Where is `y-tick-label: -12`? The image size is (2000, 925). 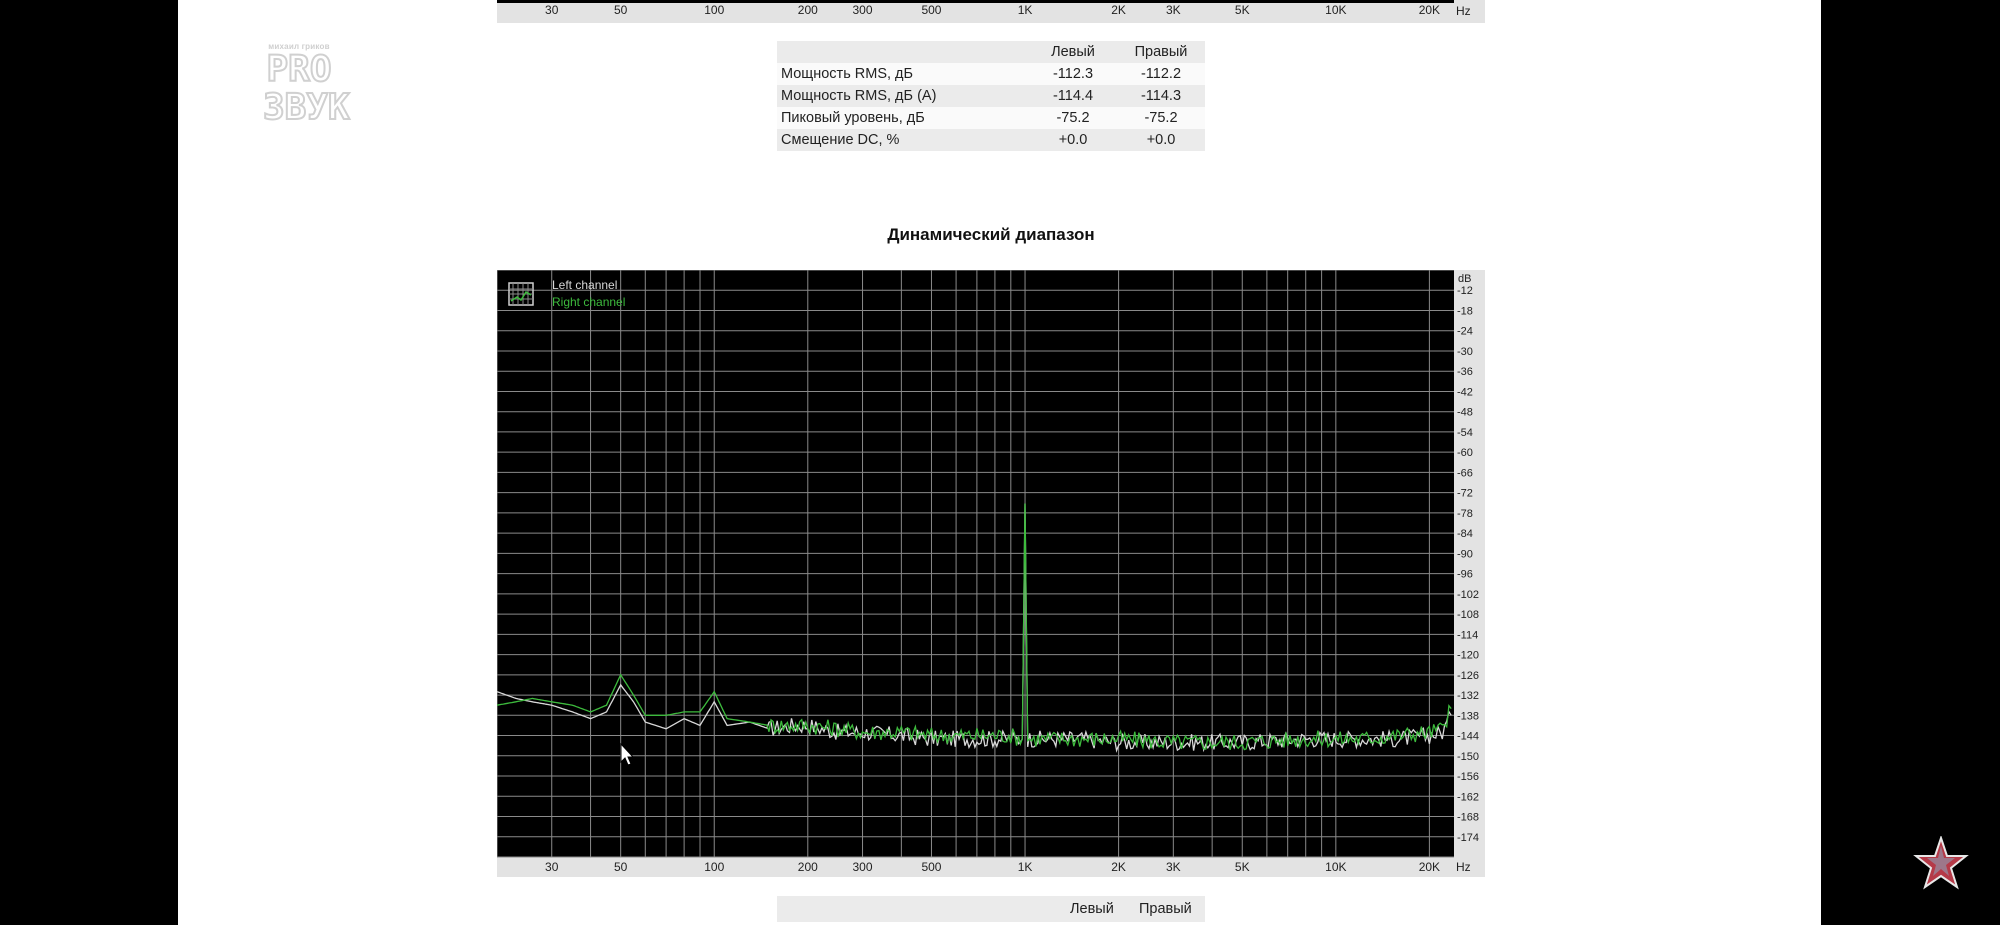 y-tick-label: -12 is located at coordinates (1465, 291).